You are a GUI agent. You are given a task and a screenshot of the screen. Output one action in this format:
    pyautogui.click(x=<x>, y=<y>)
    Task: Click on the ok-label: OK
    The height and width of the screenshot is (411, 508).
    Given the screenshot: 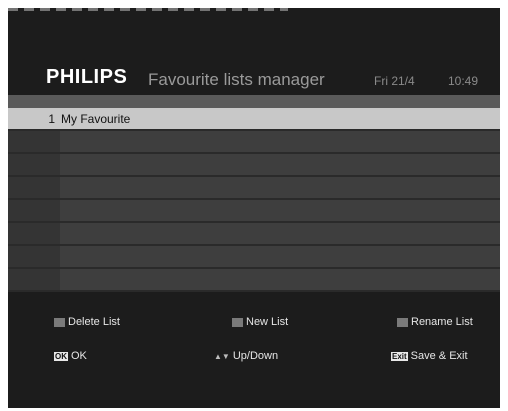 What is the action you would take?
    pyautogui.click(x=79, y=356)
    